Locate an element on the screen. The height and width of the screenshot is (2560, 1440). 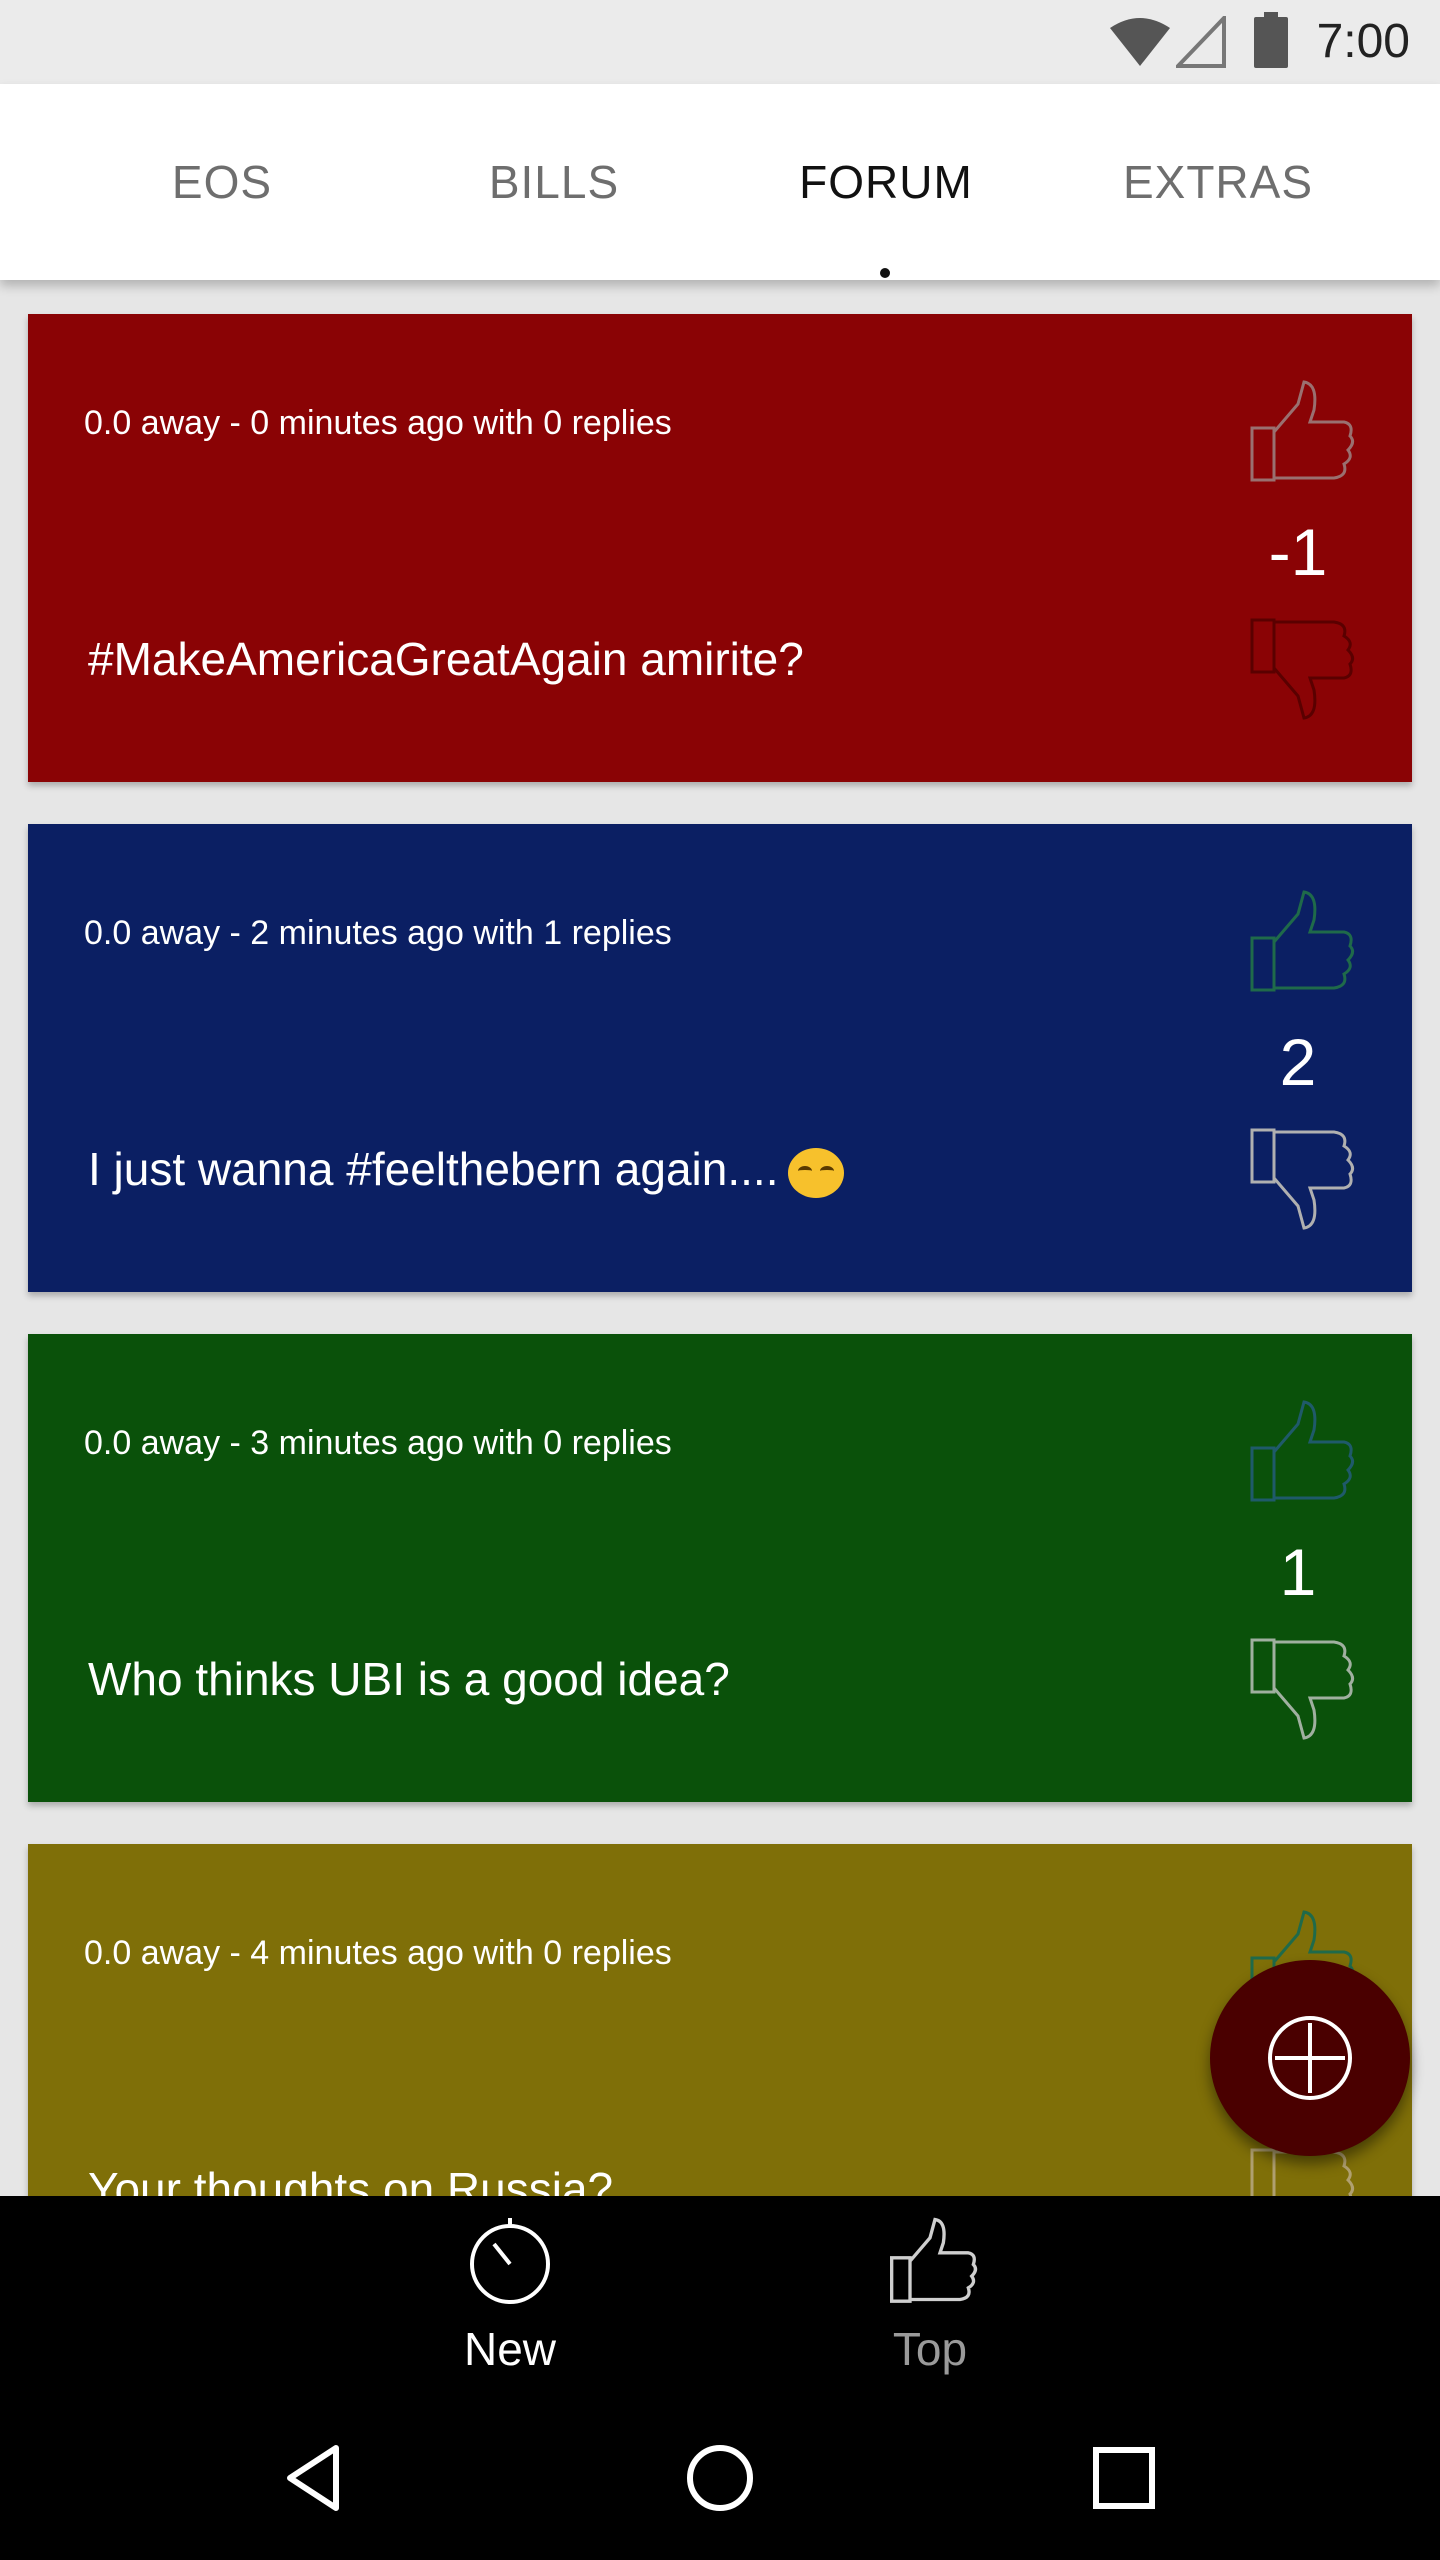
wifi-icon is located at coordinates (1140, 42).